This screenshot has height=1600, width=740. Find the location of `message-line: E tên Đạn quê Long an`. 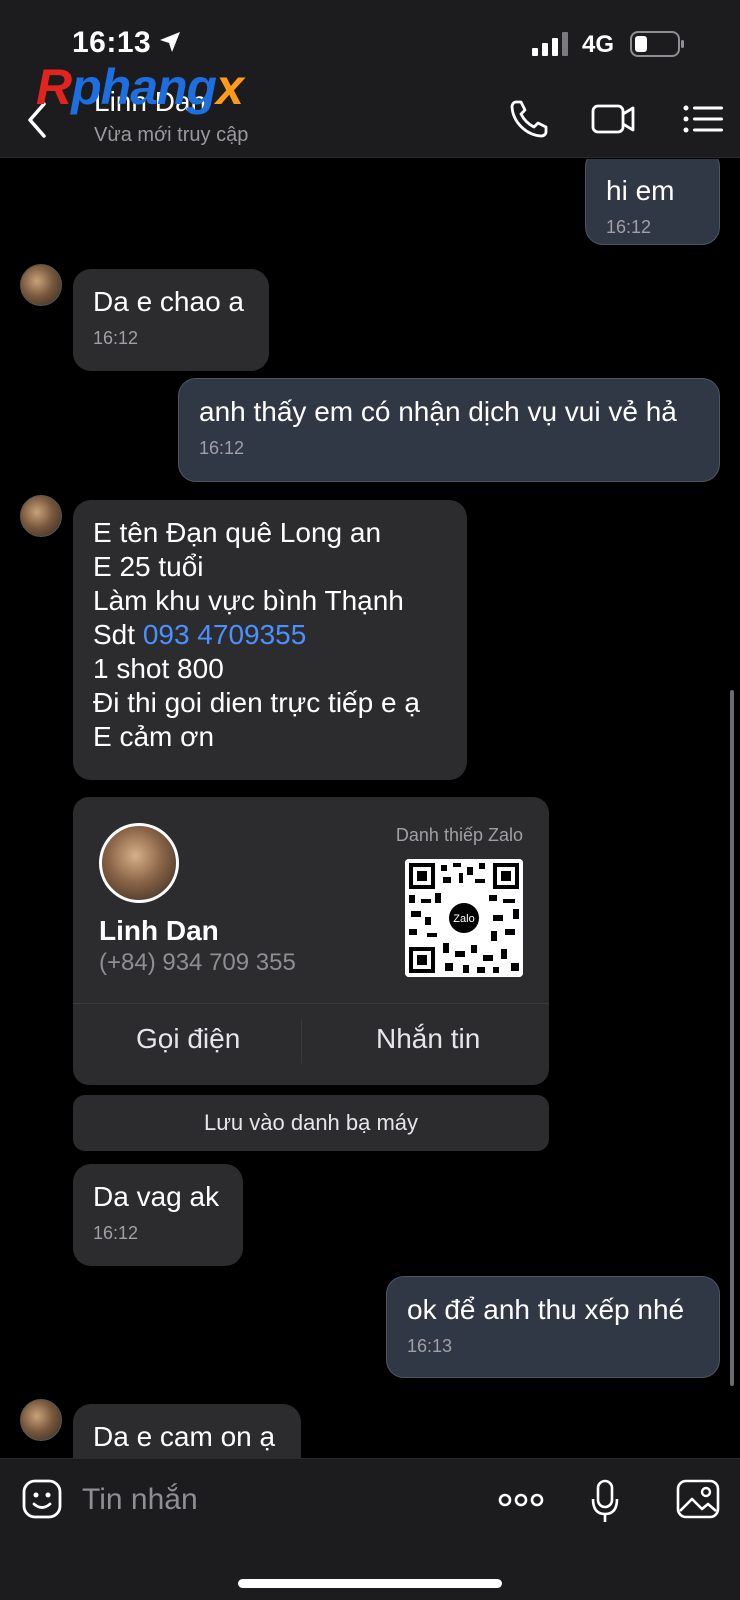

message-line: E tên Đạn quê Long an is located at coordinates (237, 532).